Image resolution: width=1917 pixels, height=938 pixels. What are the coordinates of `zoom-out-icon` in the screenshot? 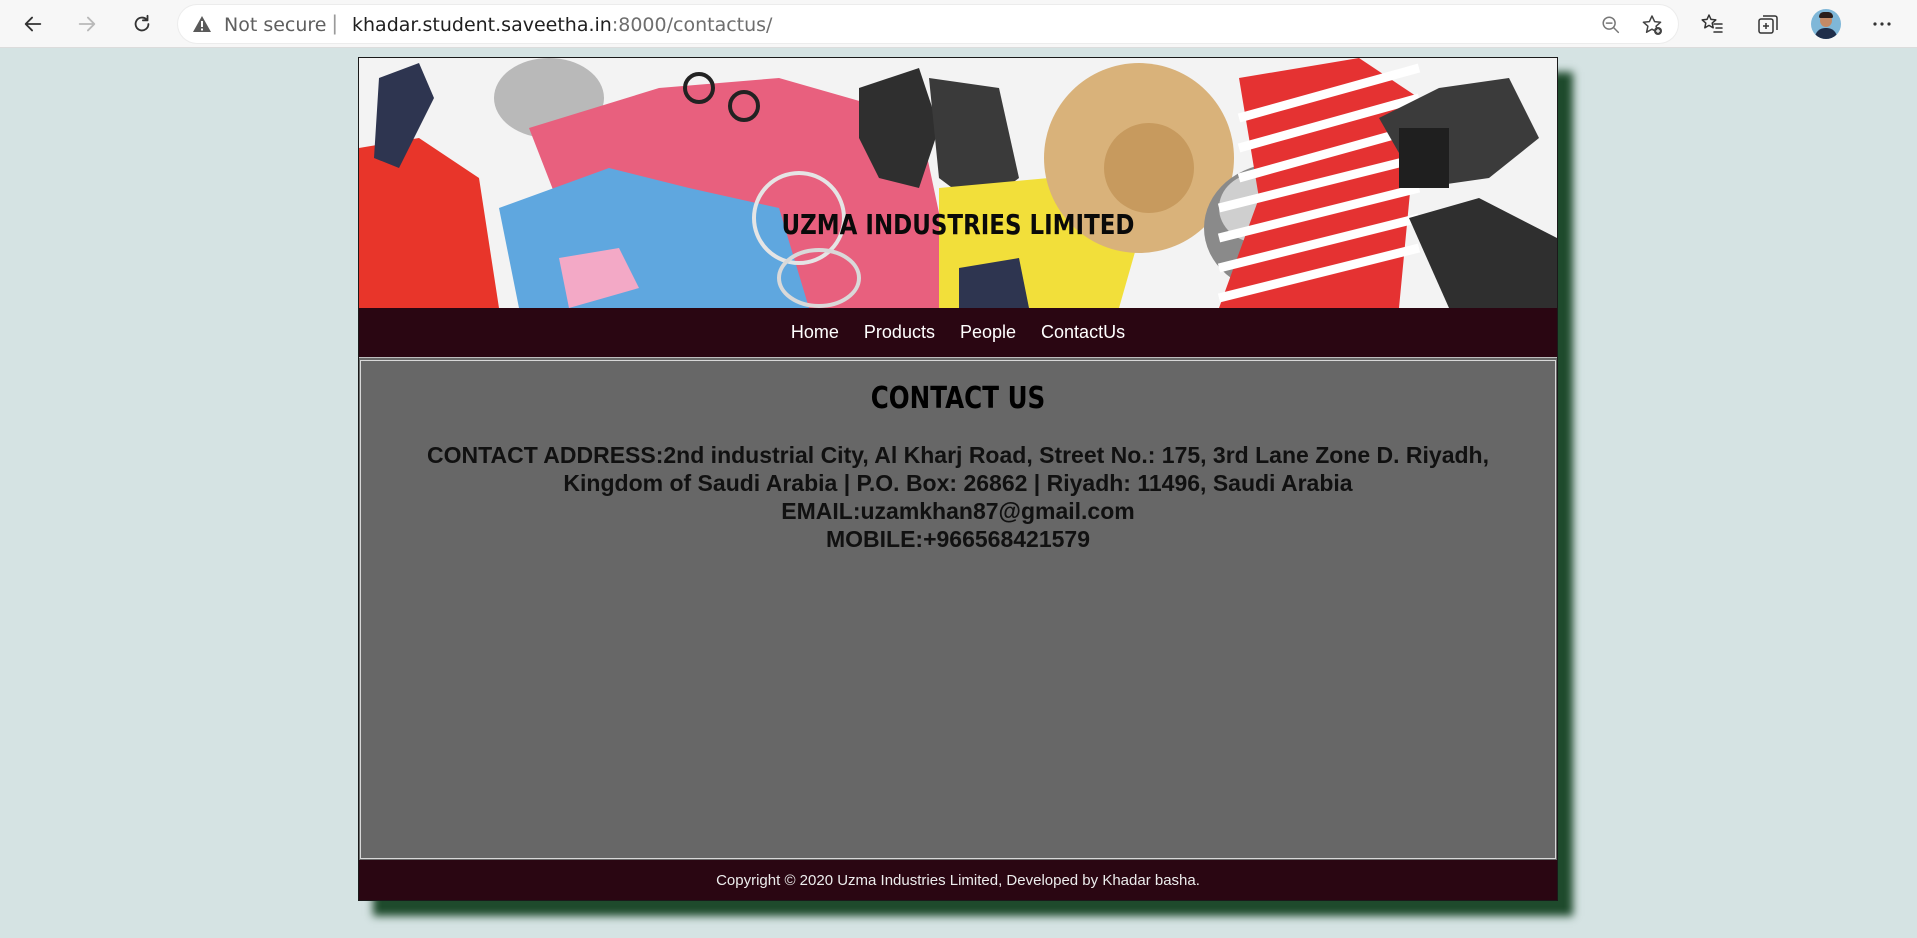 It's located at (1611, 25).